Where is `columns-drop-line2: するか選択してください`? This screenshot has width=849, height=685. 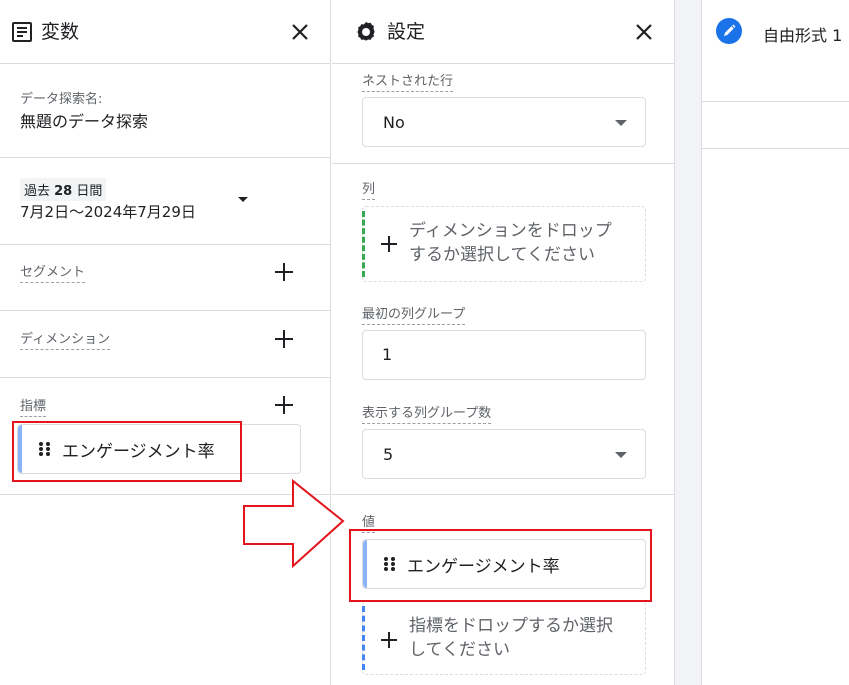 columns-drop-line2: するか選択してください is located at coordinates (502, 255).